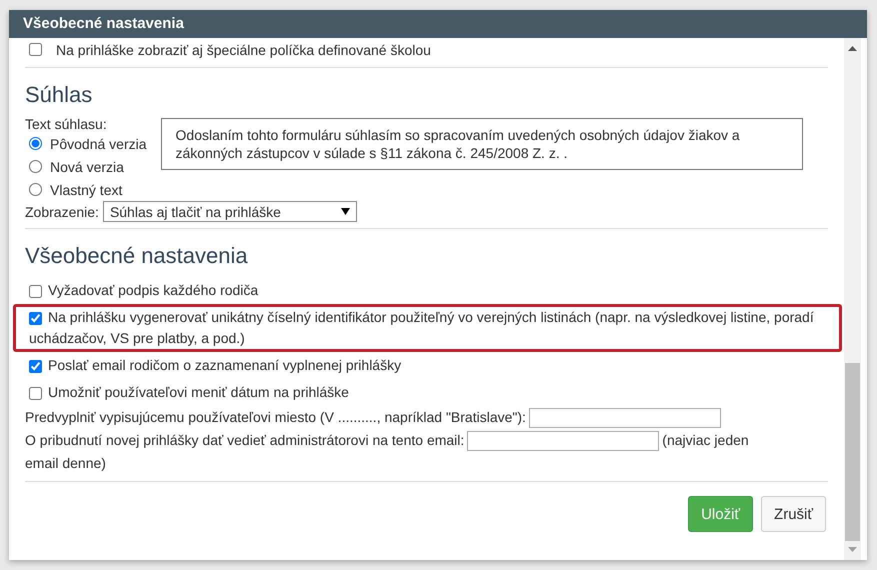 This screenshot has width=877, height=570. I want to click on checkbox-option: Vyžadovať podpis každého rodiča, so click(432, 290).